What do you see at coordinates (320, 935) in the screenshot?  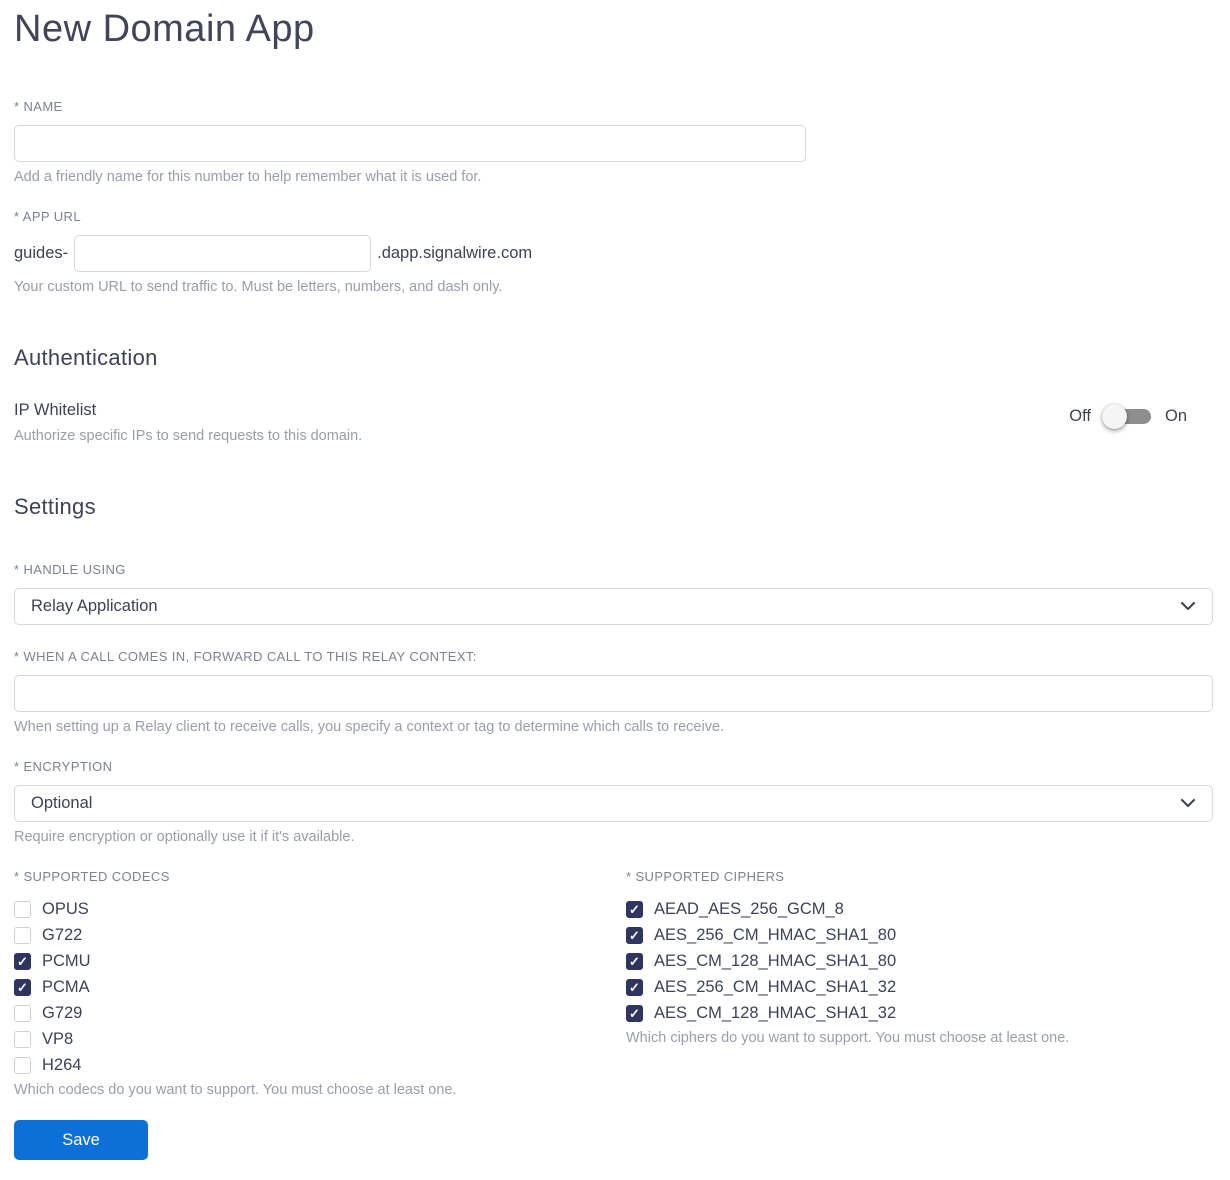 I see `codec-option-g722: G722` at bounding box center [320, 935].